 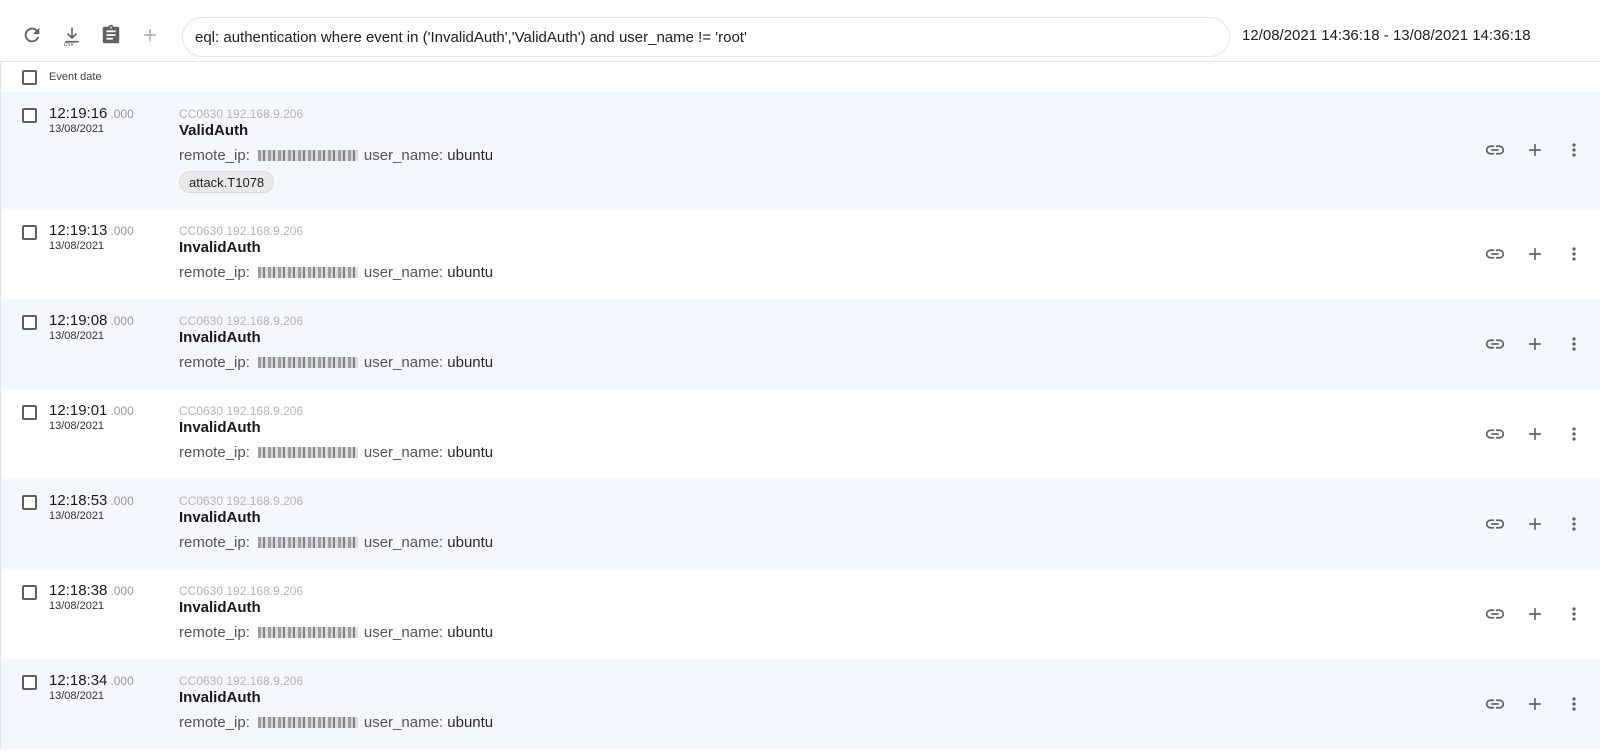 What do you see at coordinates (29, 77) in the screenshot?
I see `select-all-checkbox` at bounding box center [29, 77].